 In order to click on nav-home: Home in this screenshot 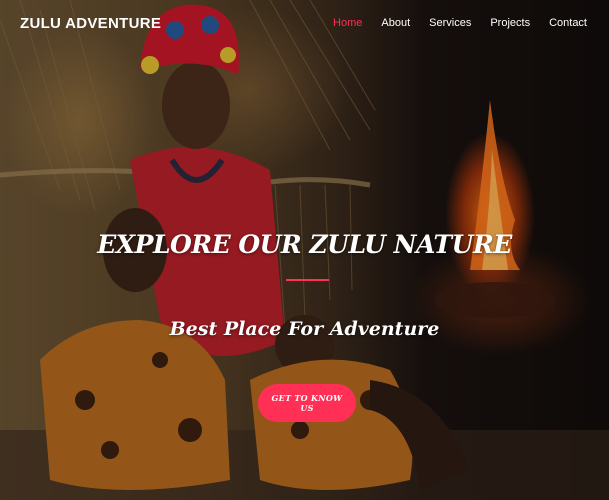, I will do `click(347, 23)`.